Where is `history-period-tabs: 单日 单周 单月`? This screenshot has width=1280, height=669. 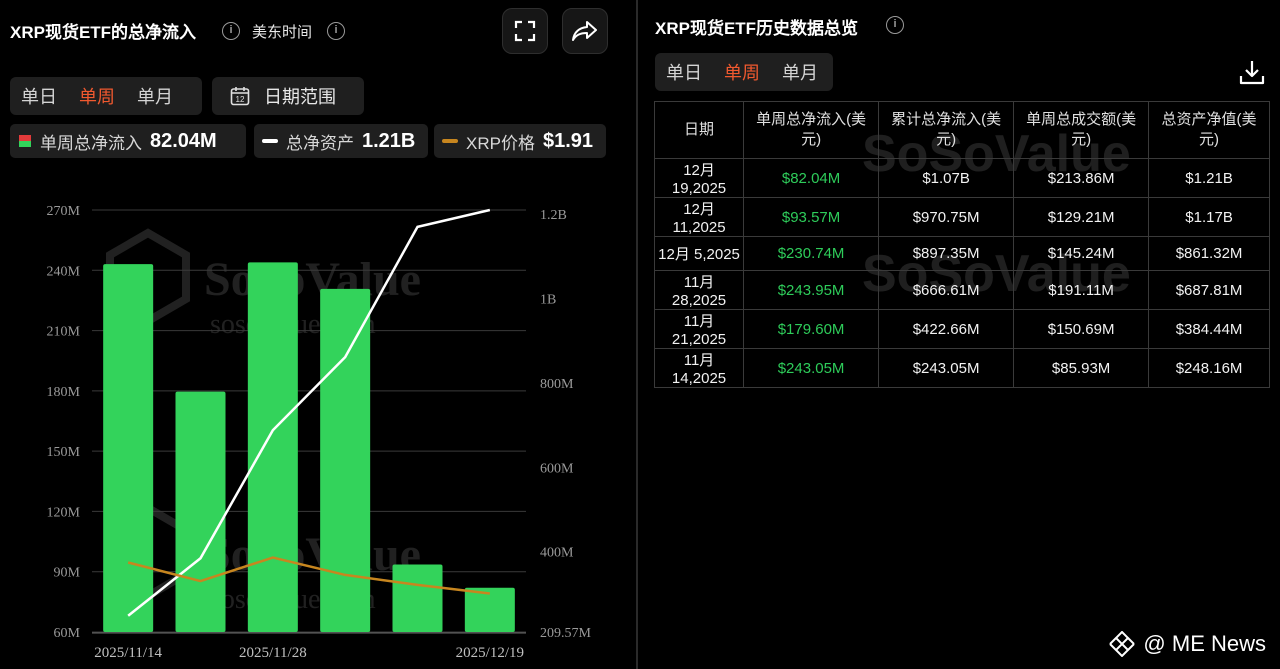 history-period-tabs: 单日 单周 单月 is located at coordinates (744, 72).